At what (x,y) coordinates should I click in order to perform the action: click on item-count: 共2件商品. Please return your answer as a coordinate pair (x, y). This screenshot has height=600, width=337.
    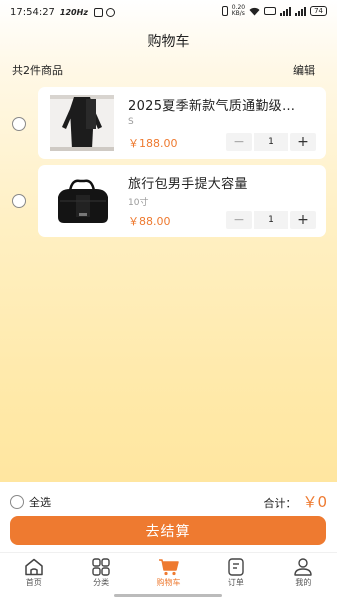
    Looking at the image, I should click on (37, 70).